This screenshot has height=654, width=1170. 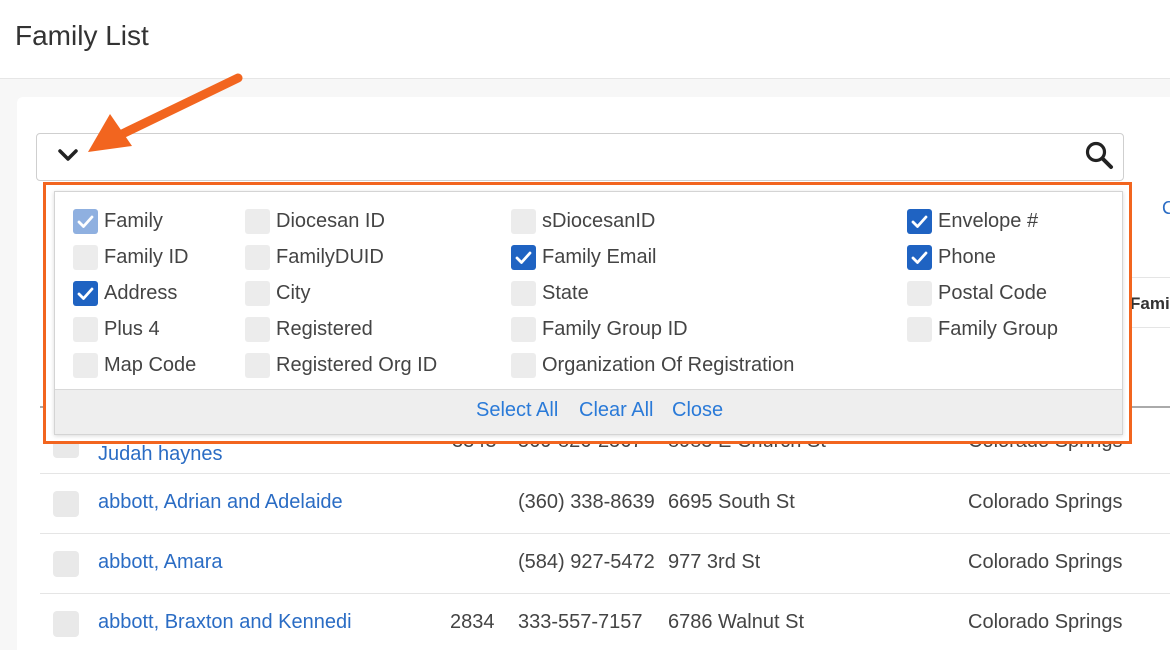 I want to click on column-option-label: sDiocesanID, so click(x=599, y=221).